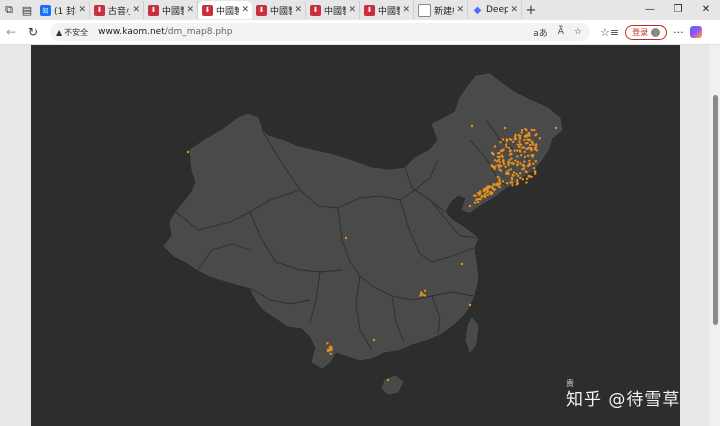 The image size is (720, 426). I want to click on favorite-star-icon: ☆, so click(578, 32).